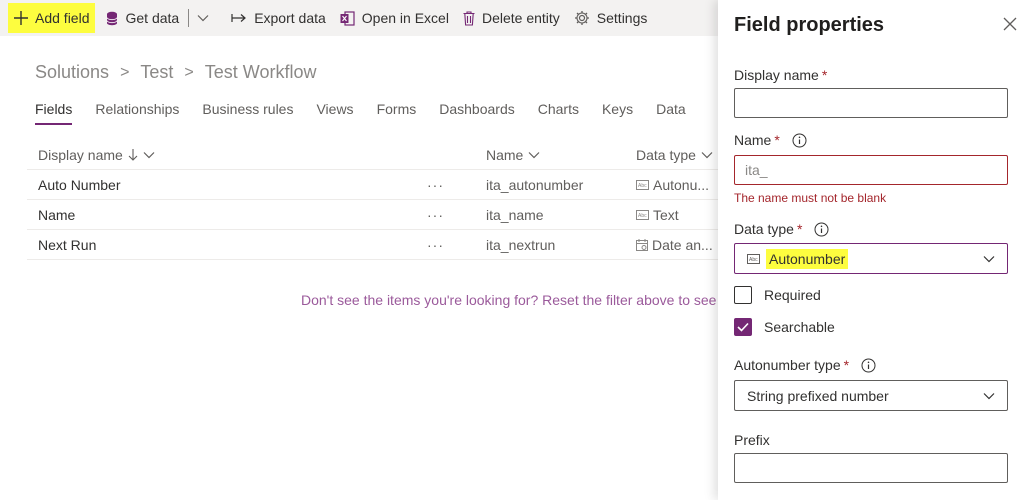  What do you see at coordinates (764, 229) in the screenshot?
I see `data-type-label-text: Data type` at bounding box center [764, 229].